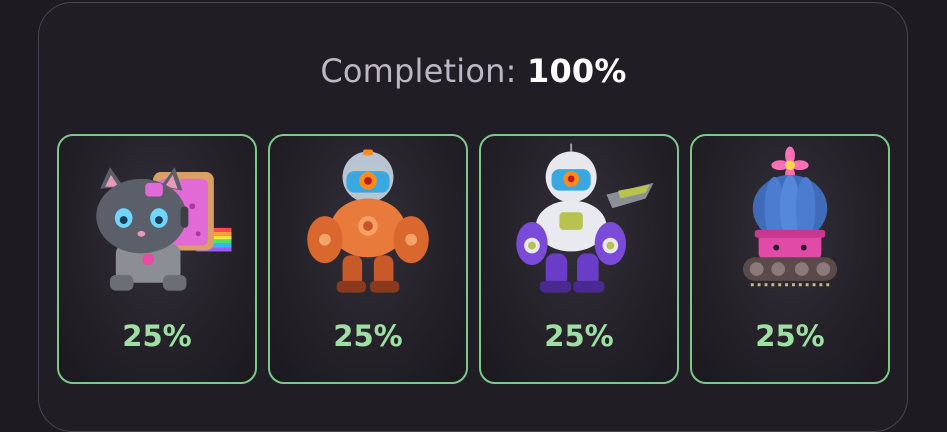 This screenshot has height=432, width=947. I want to click on collectible-card-4: 25%, so click(790, 259).